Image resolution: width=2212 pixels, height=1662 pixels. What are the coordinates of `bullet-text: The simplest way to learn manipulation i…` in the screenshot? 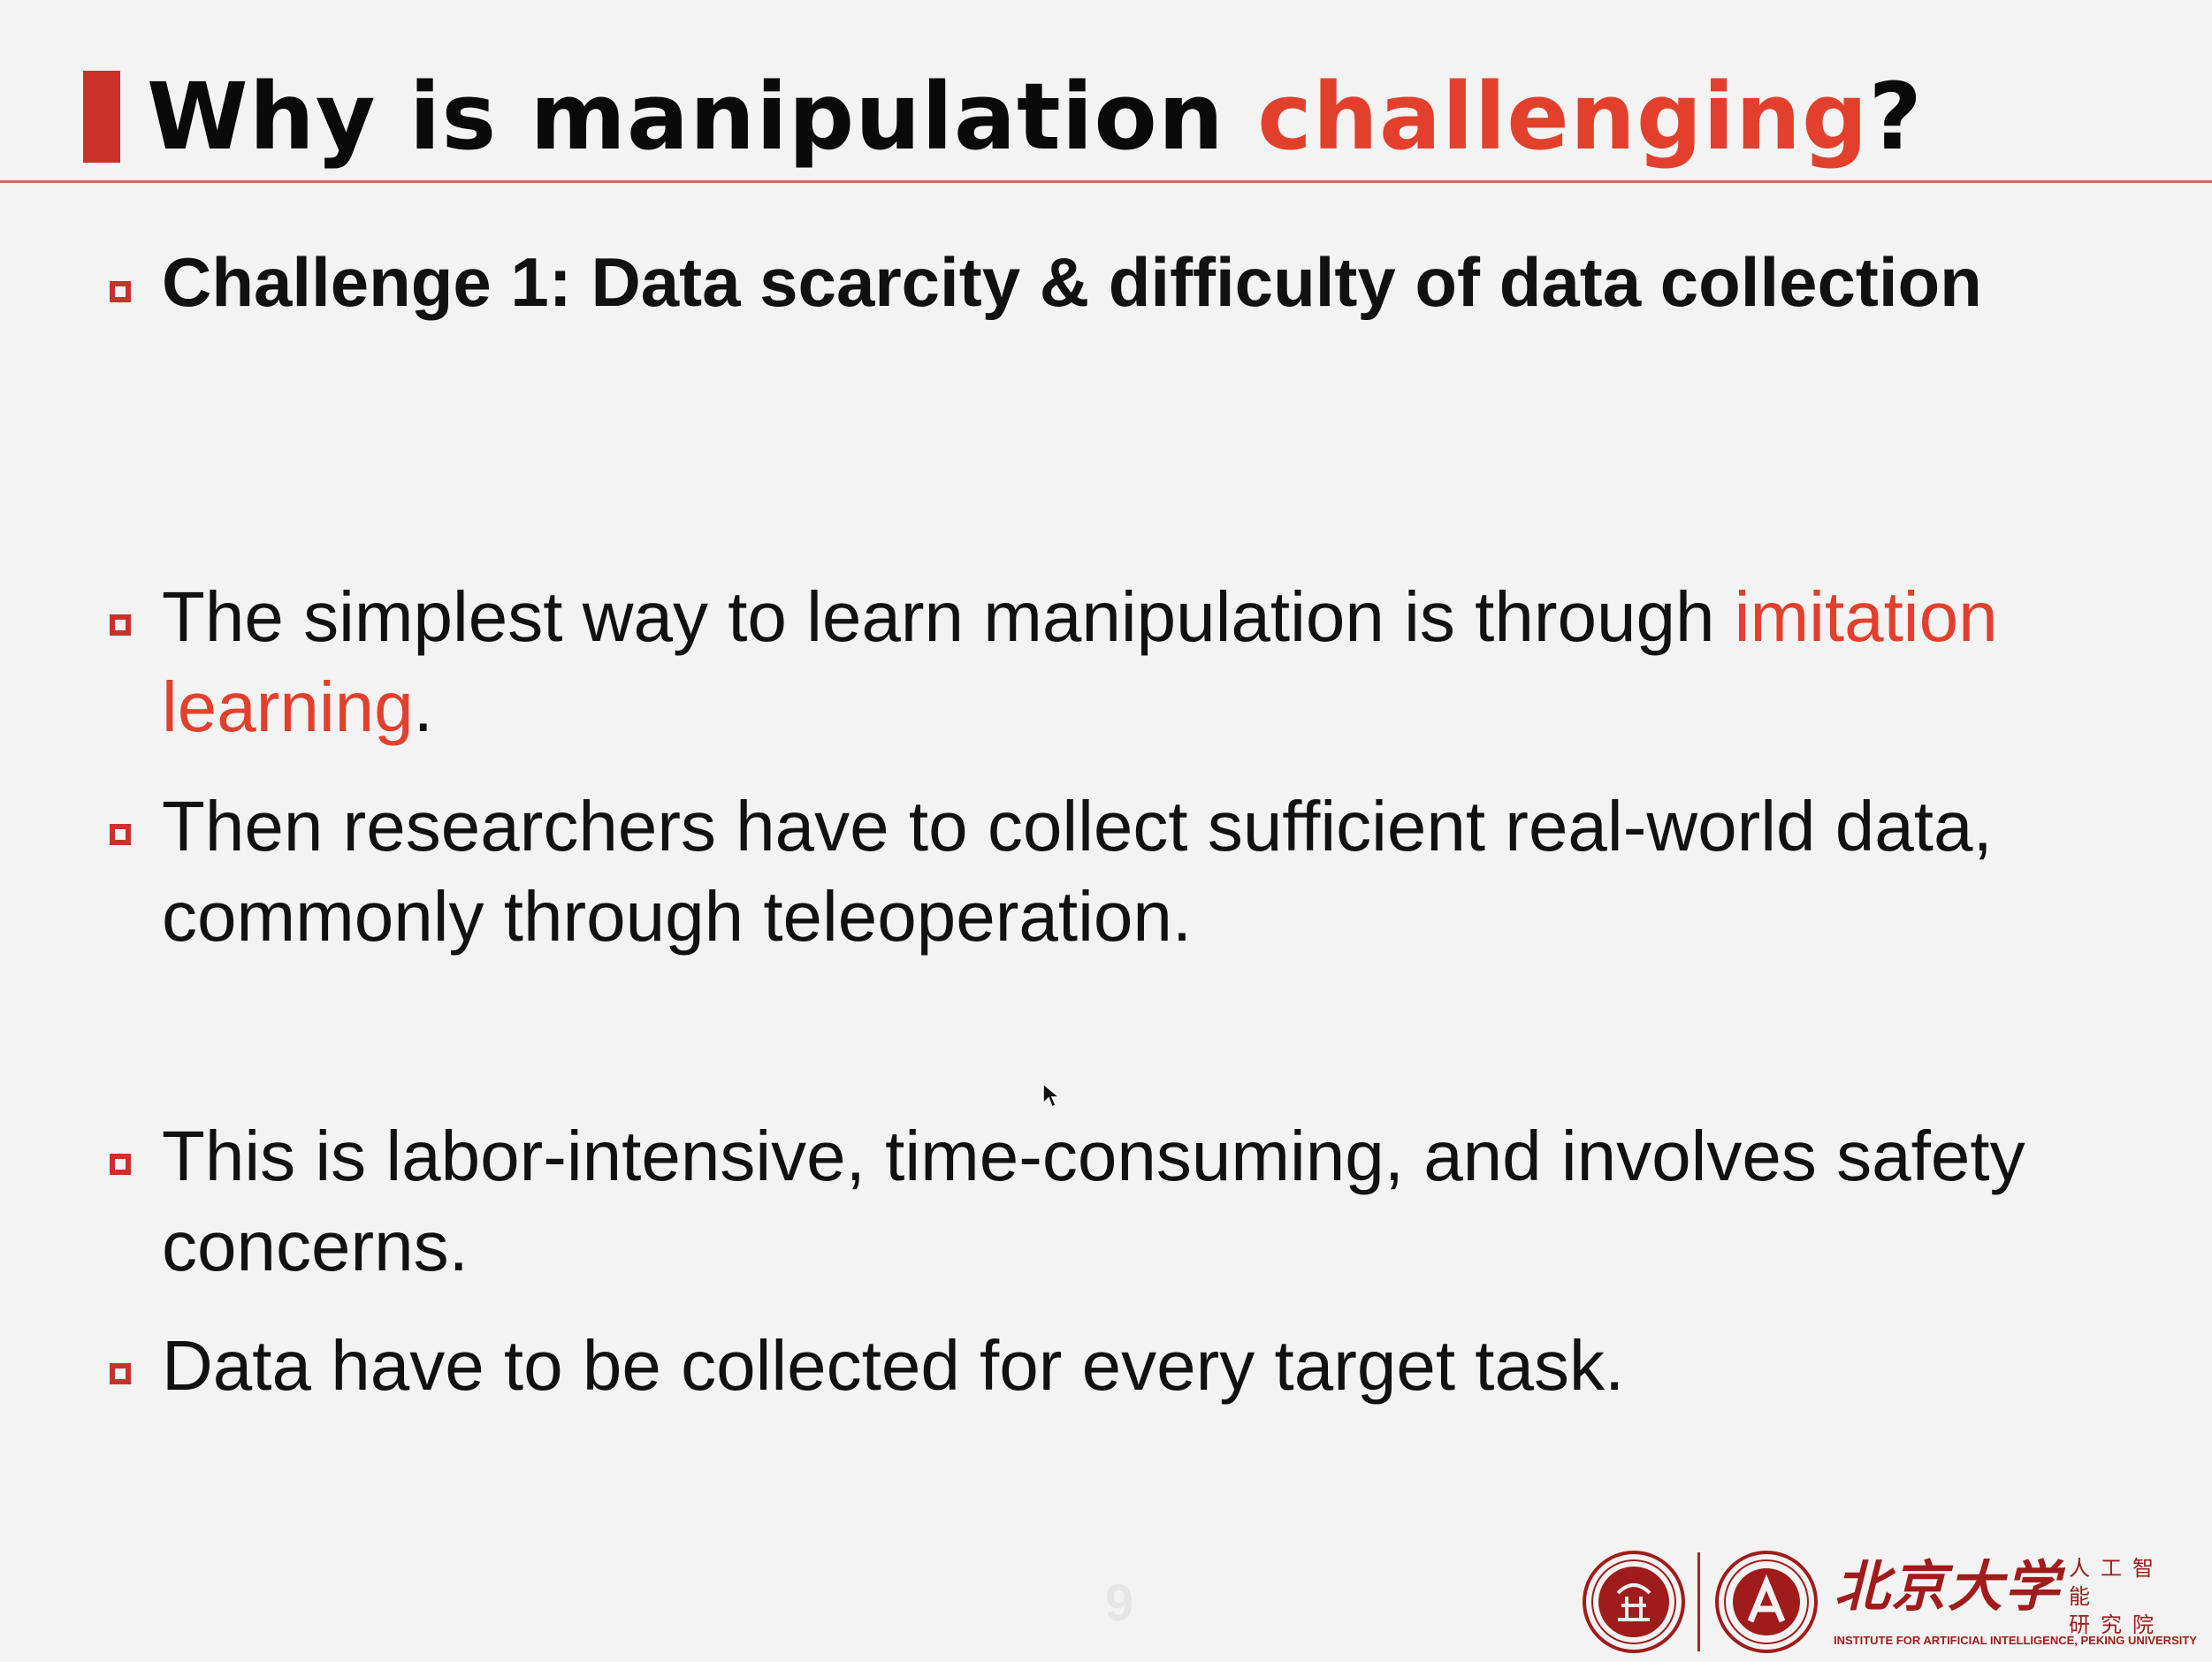 It's located at (1152, 662).